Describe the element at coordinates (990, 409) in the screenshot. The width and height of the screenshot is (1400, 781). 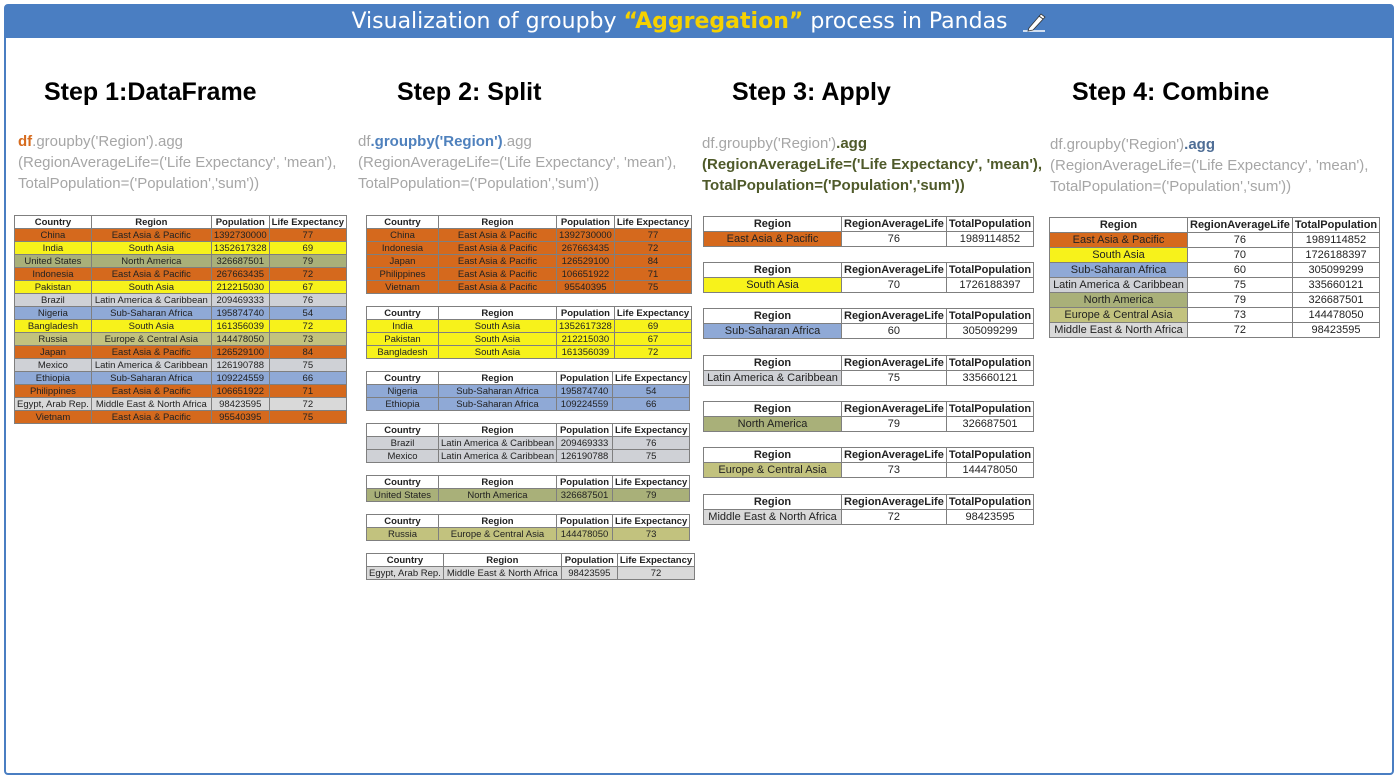
I see `column-header: TotalPopulation` at that location.